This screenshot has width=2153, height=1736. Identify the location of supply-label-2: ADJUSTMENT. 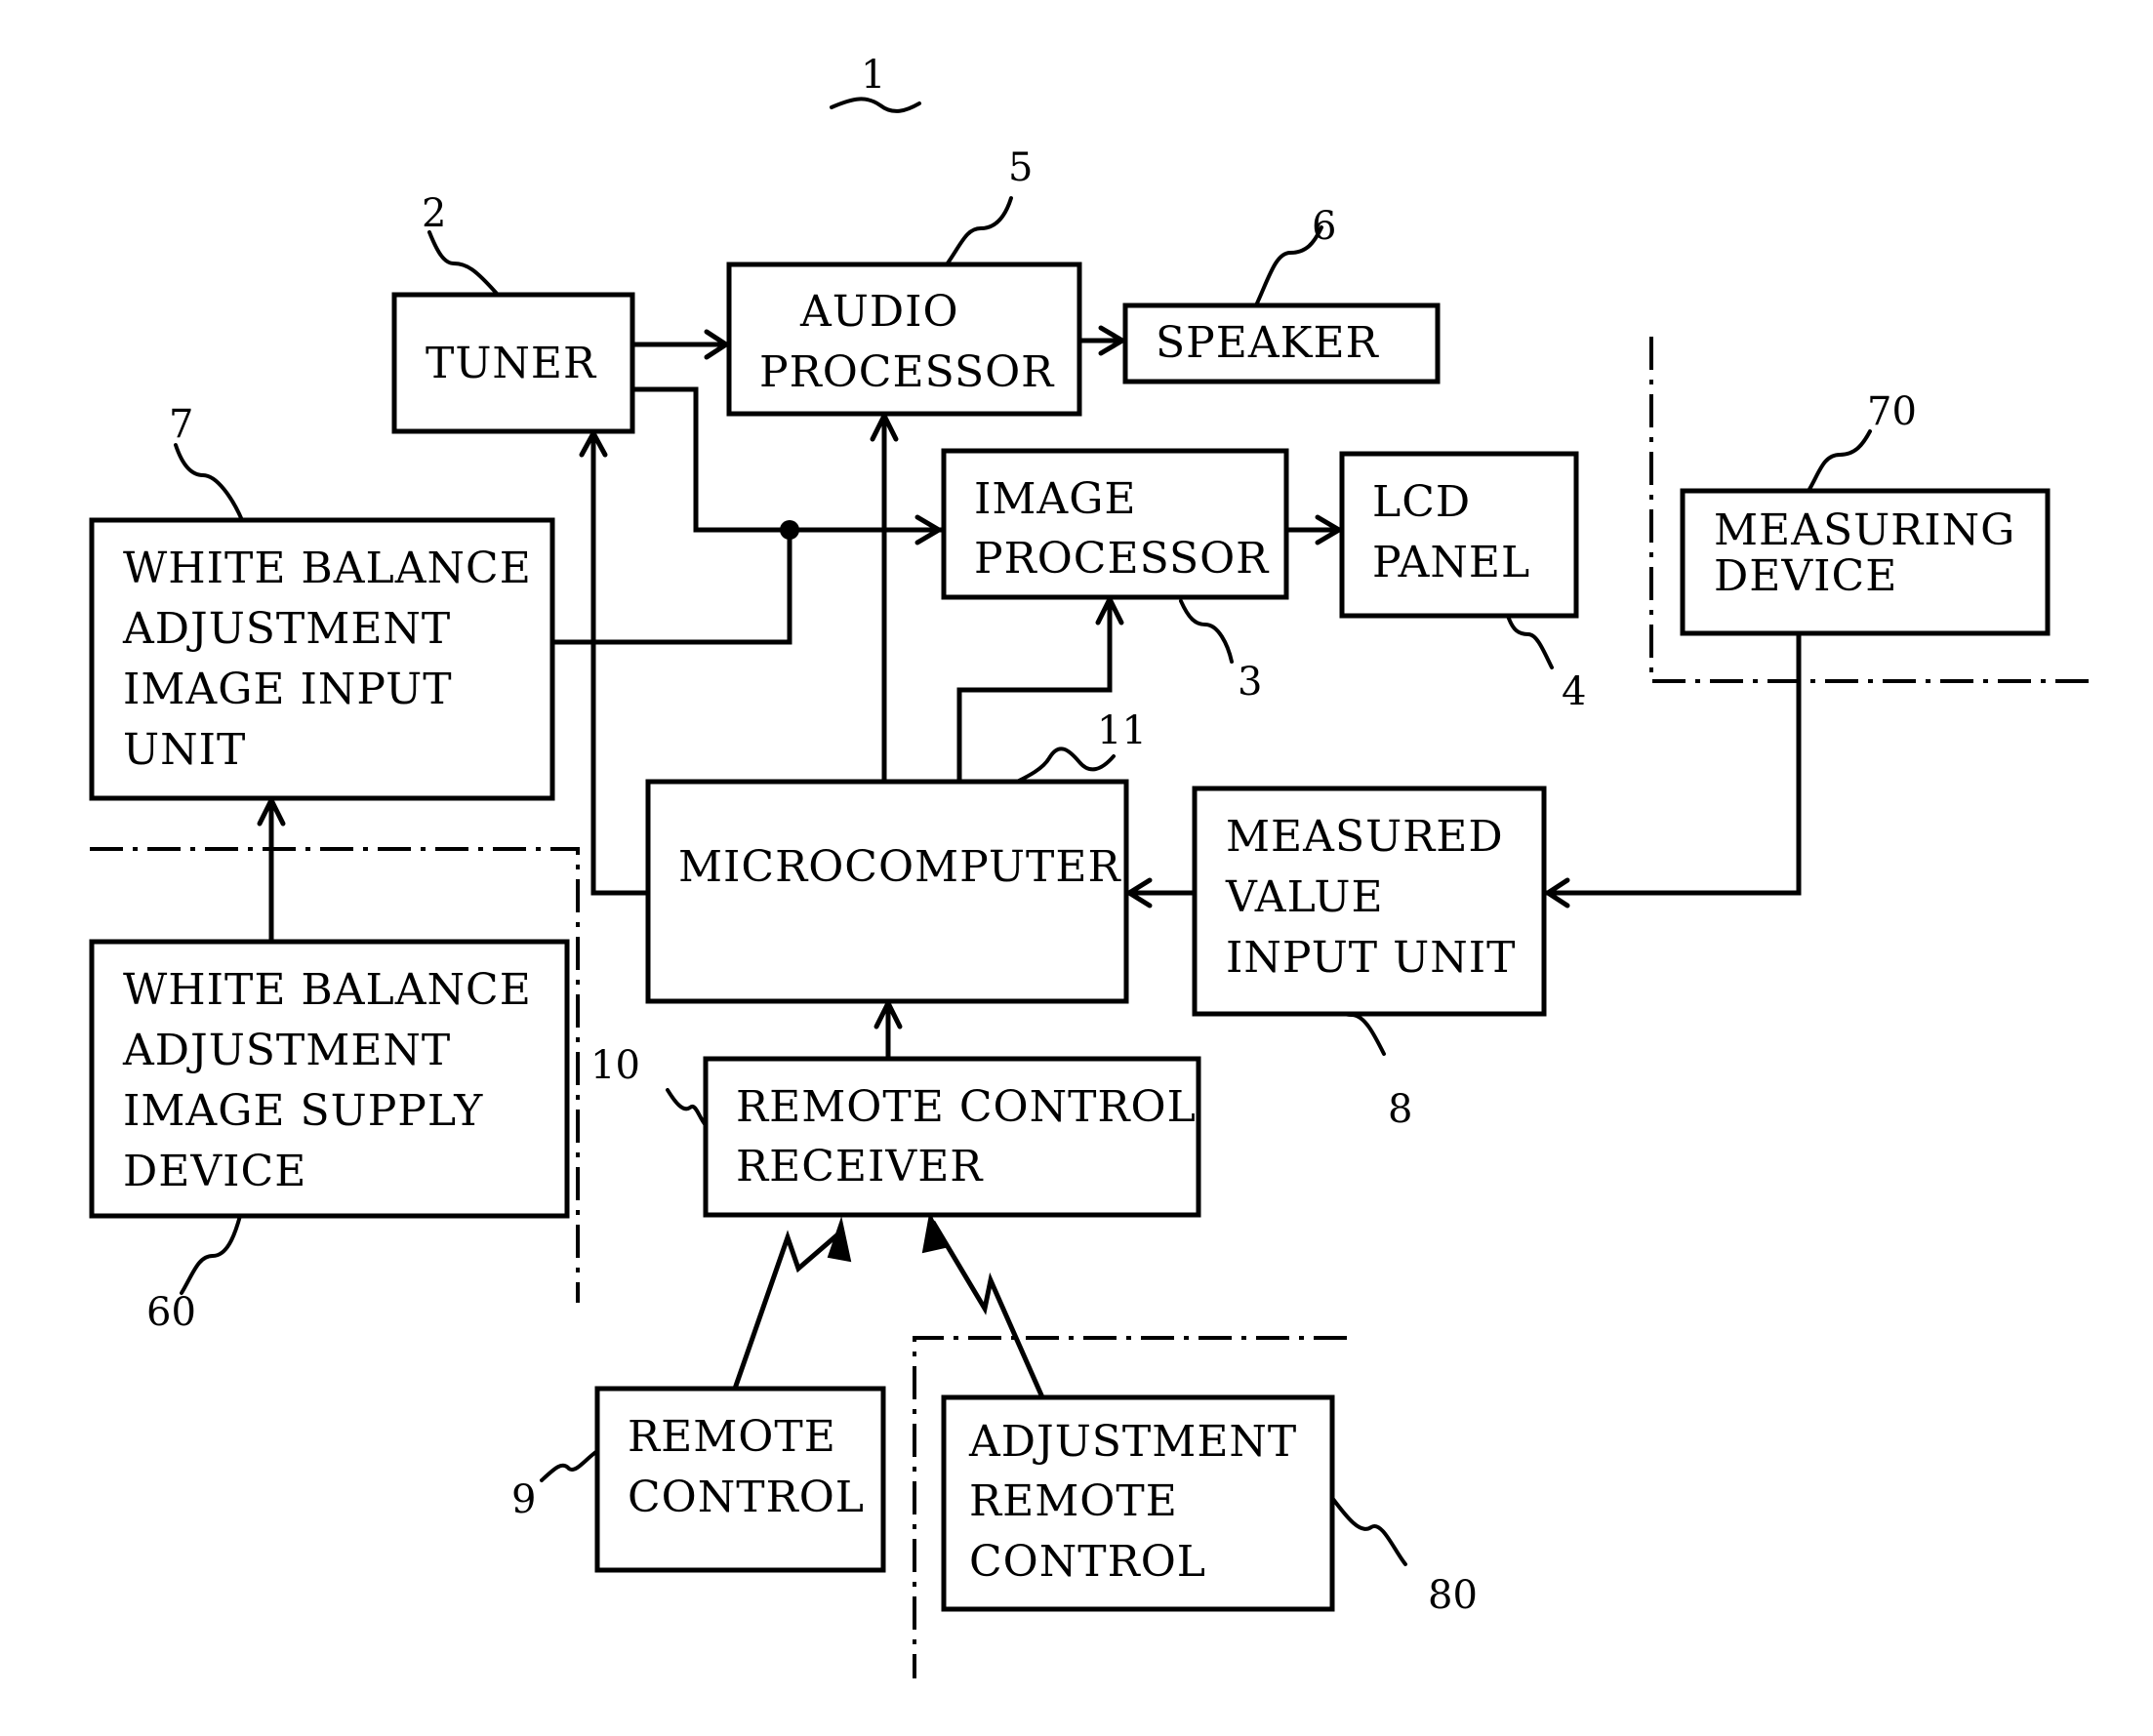
(286, 1050).